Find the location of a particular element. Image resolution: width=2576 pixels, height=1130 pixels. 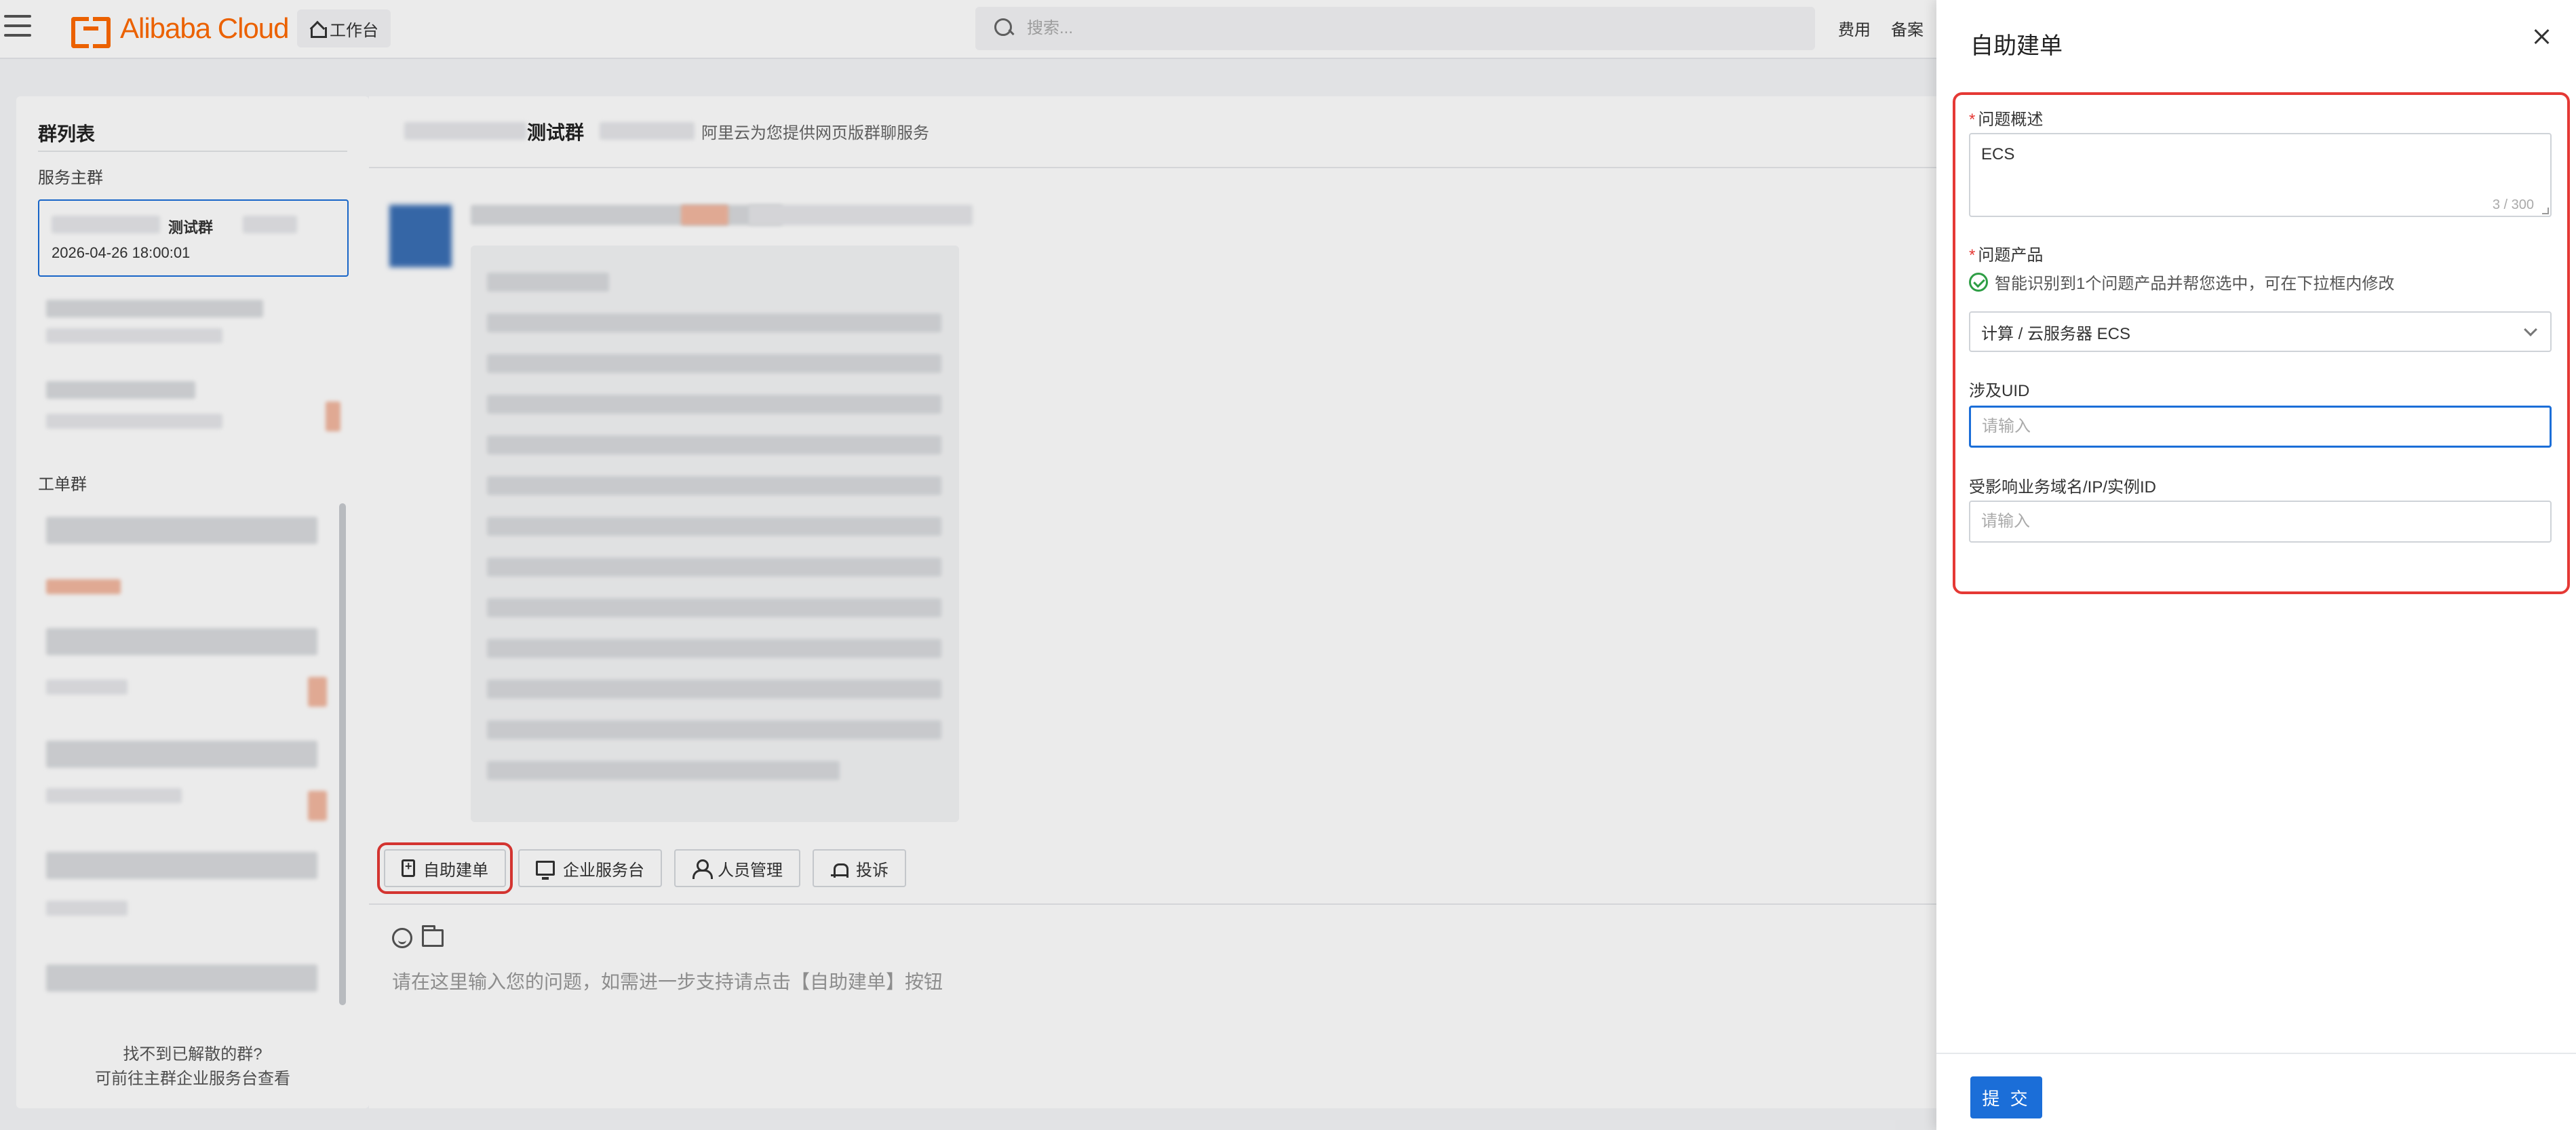

product-select-value: 计算 / 云服务器 ECS is located at coordinates (2056, 333).